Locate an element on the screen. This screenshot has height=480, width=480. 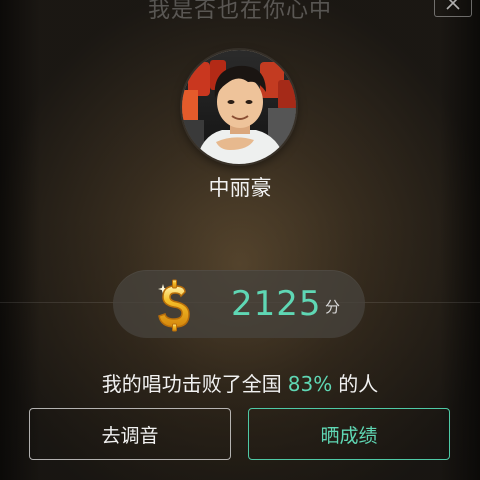
score-panel: 2125 分 is located at coordinates (239, 304).